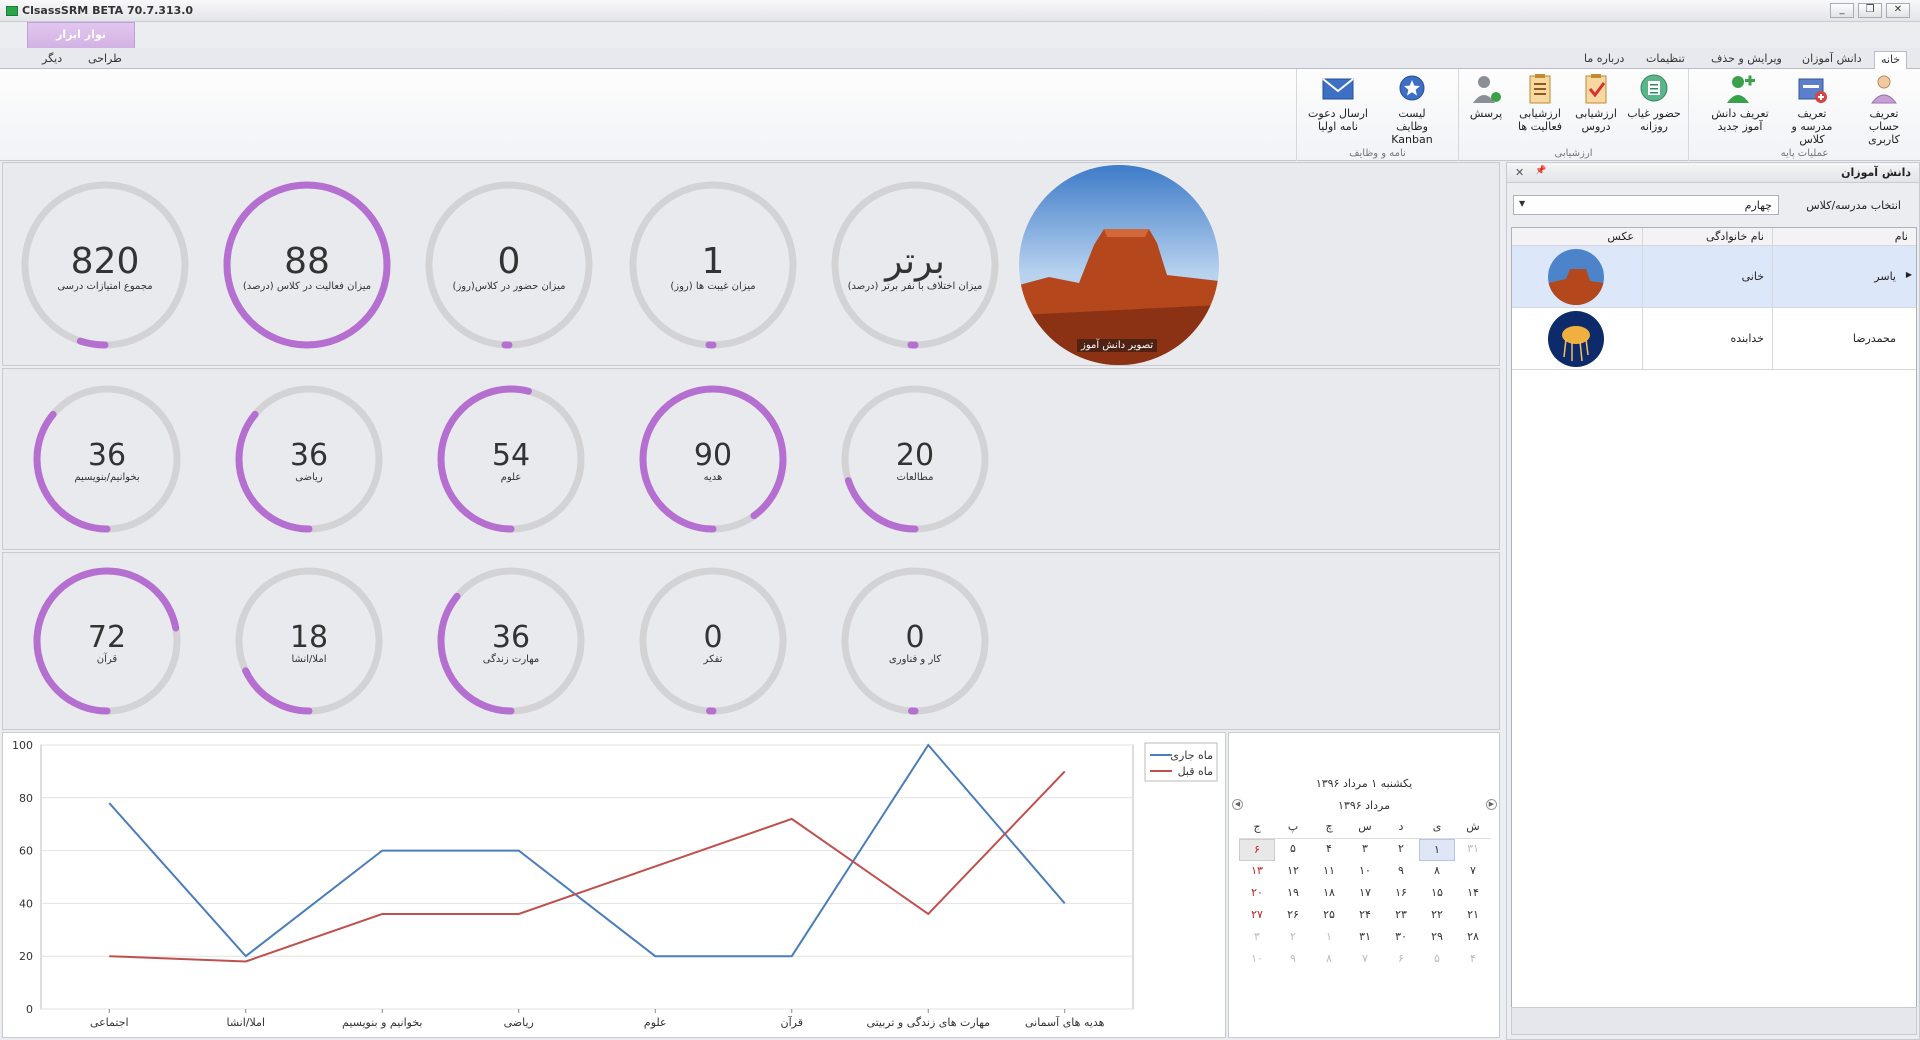 The height and width of the screenshot is (1040, 1920). What do you see at coordinates (1740, 107) in the screenshot?
I see `add-student-button: تعریف دانش آموز جدید` at bounding box center [1740, 107].